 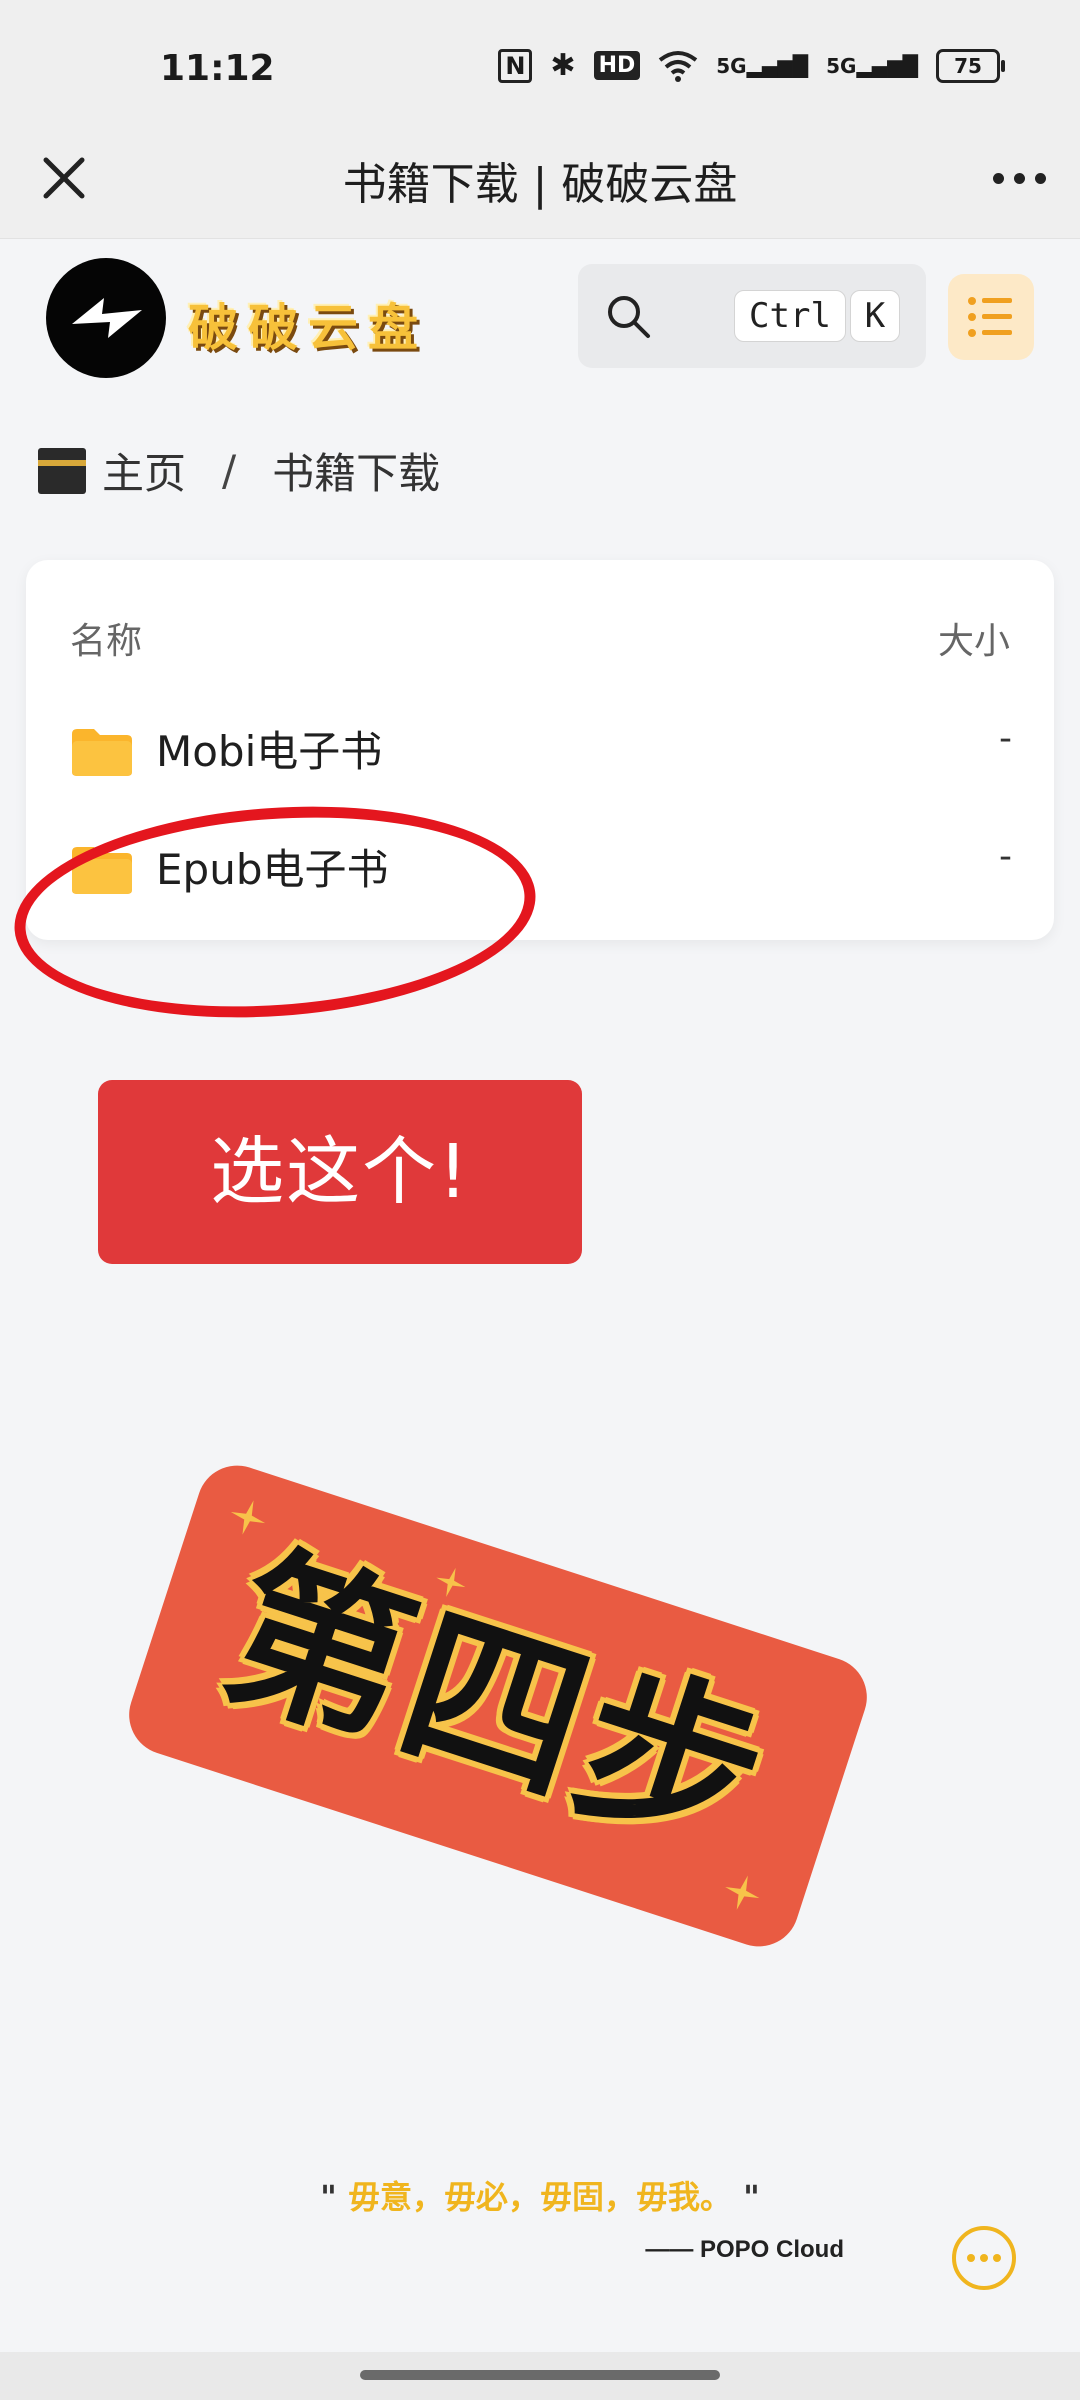 I want to click on status-icons: N ✱ HD 5G▂▄▆█ 5G▂▄▆█ 75, so click(x=751, y=65).